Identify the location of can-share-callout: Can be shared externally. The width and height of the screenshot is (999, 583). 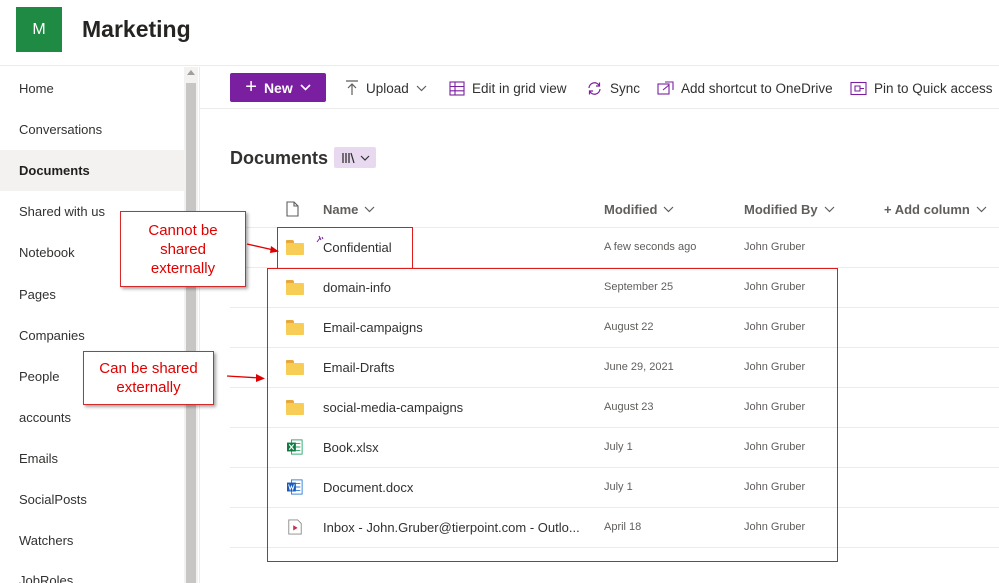
(148, 378).